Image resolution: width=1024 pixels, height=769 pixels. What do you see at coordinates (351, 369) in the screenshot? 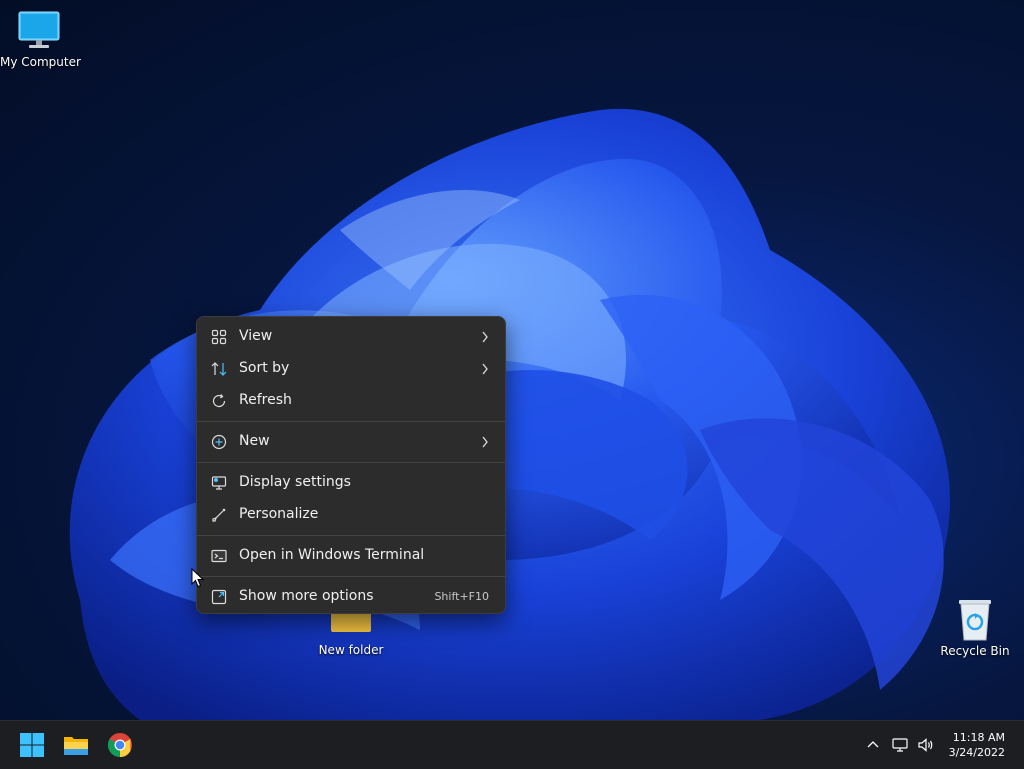
I see `menu-item-sort-by: Sort by` at bounding box center [351, 369].